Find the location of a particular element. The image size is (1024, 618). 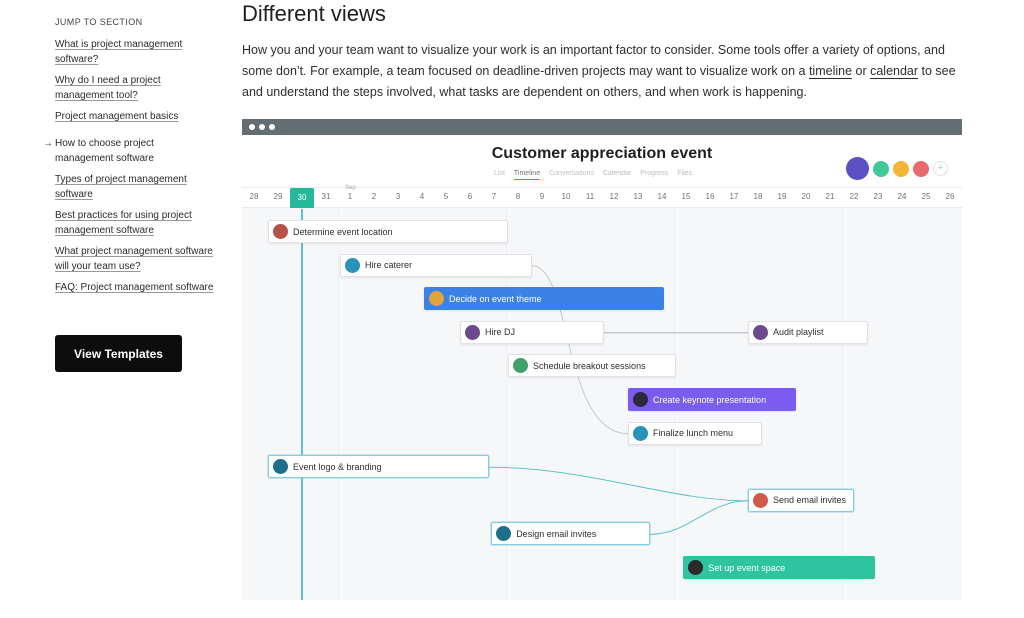

task-label: Design email invites is located at coordinates (556, 533).